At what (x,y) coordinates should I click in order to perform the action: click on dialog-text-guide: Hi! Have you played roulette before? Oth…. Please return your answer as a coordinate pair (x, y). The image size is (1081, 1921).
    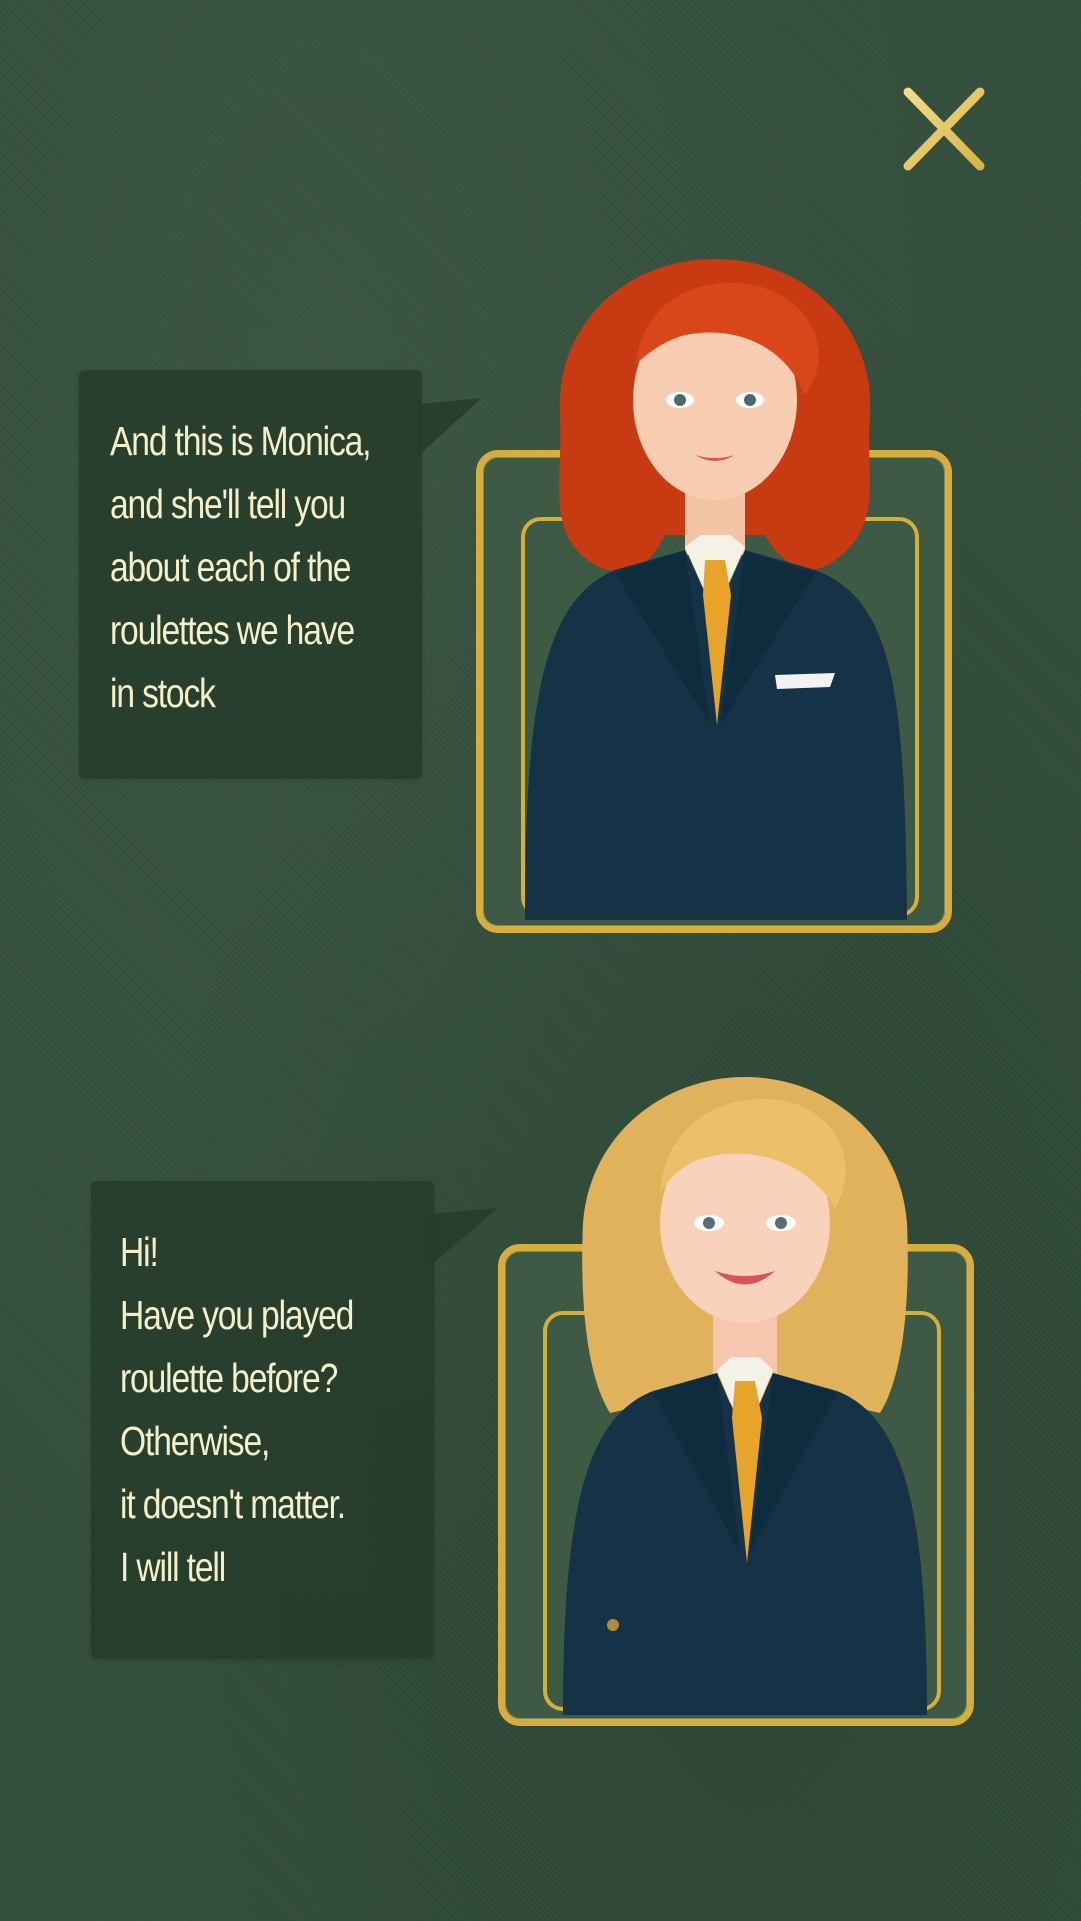
    Looking at the image, I should click on (237, 1409).